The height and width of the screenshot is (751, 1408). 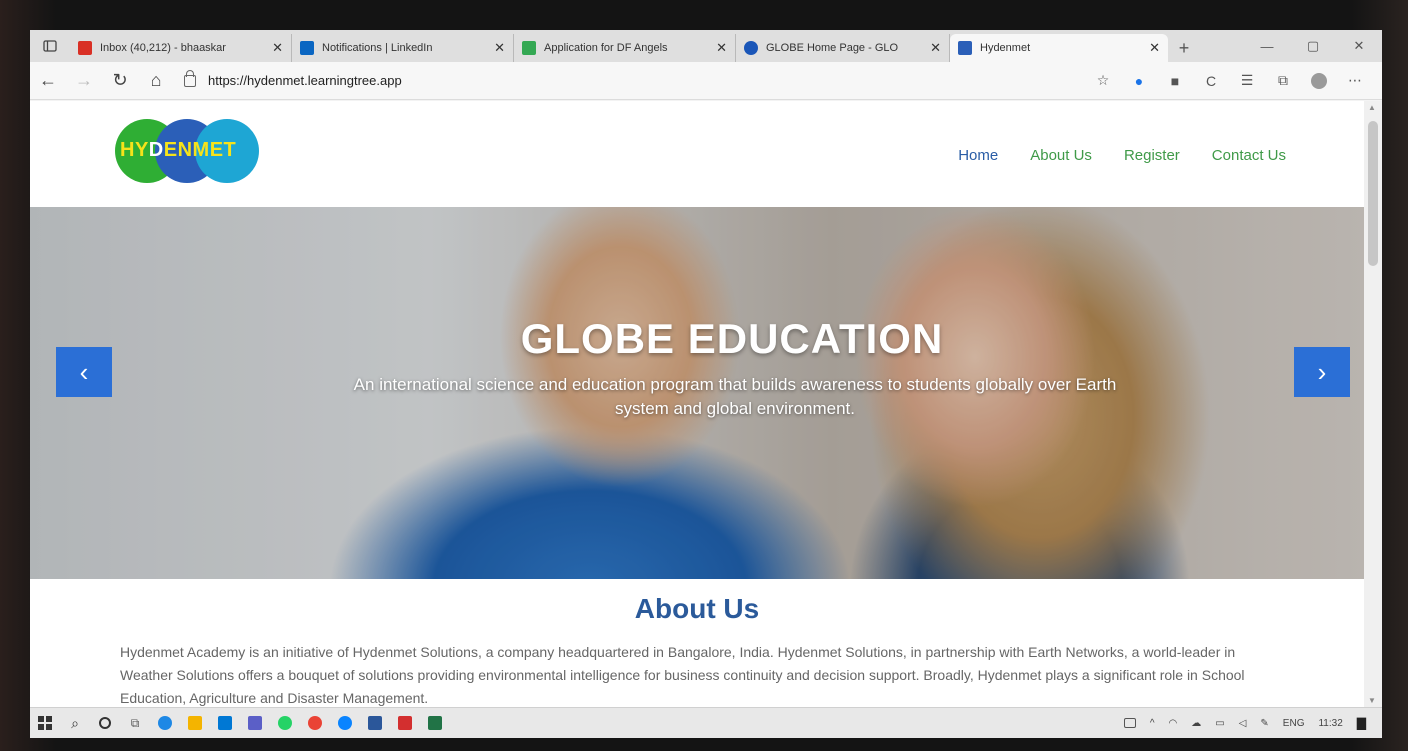 I want to click on explorer-taskbar-app, so click(x=195, y=723).